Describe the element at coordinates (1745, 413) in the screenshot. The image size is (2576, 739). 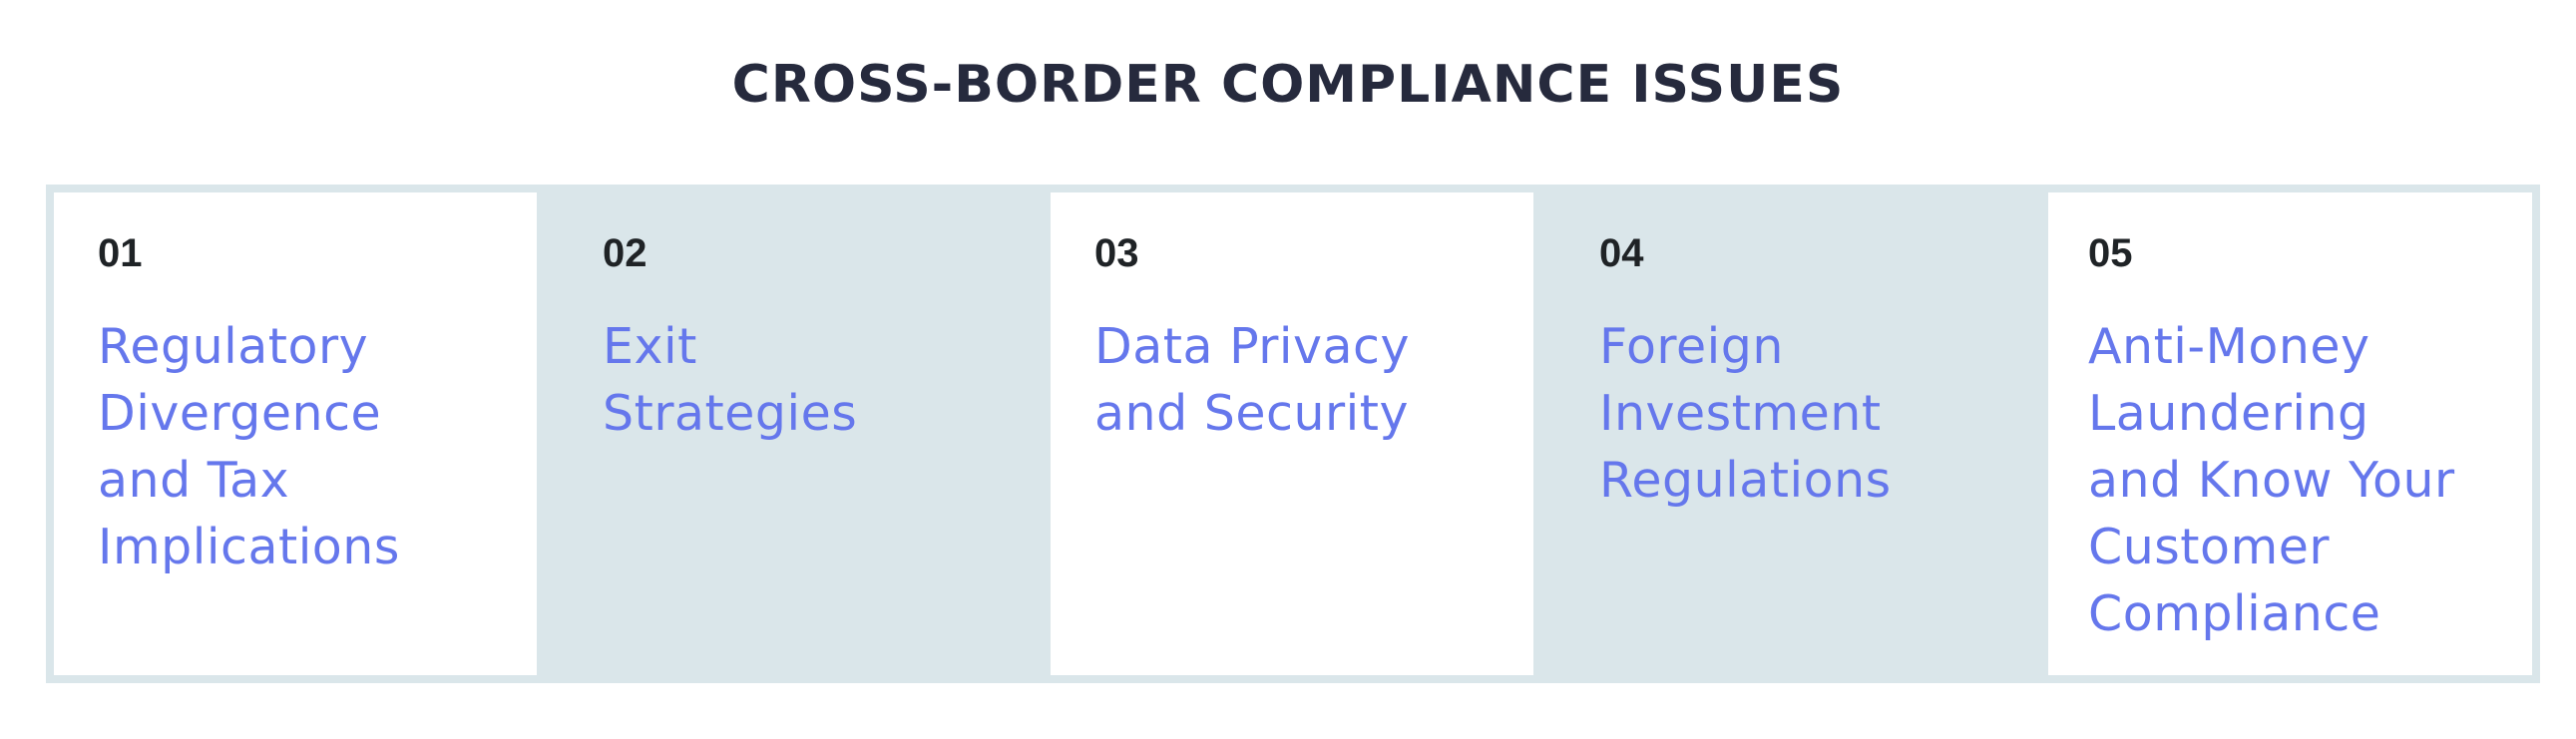
I see `issue-heading: Foreign Investment Regulations` at that location.